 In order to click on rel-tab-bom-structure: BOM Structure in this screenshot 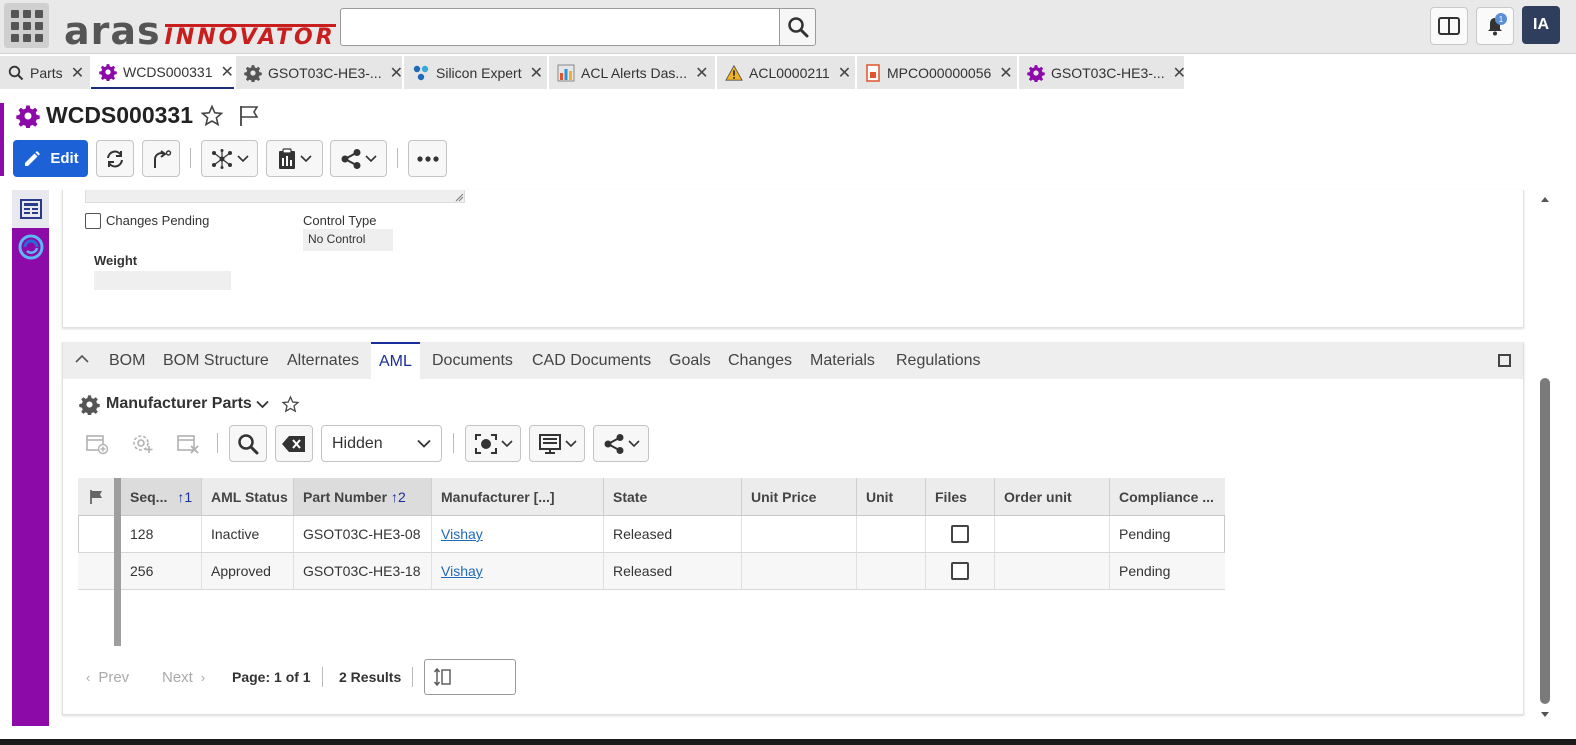, I will do `click(216, 360)`.